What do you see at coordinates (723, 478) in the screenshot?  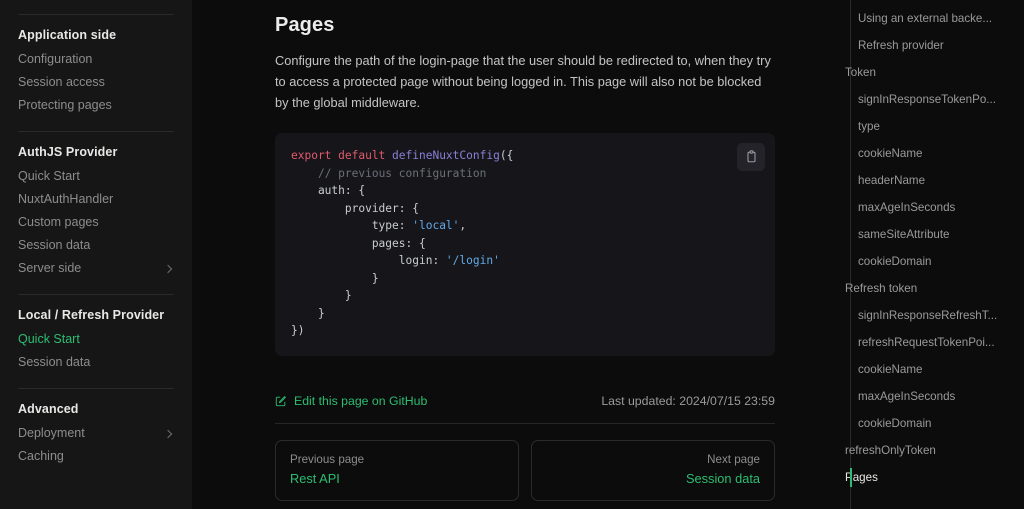 I see `next-page-title: Session data` at bounding box center [723, 478].